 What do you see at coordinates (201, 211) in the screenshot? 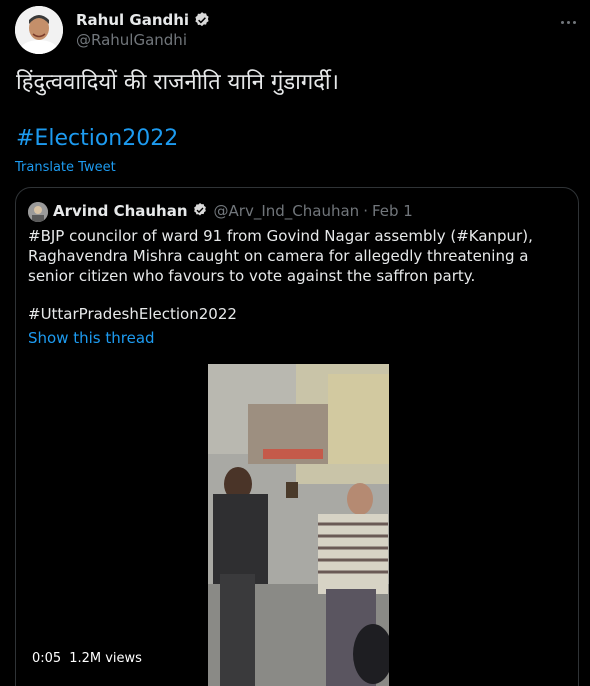
I see `quoted-verified-badge-icon` at bounding box center [201, 211].